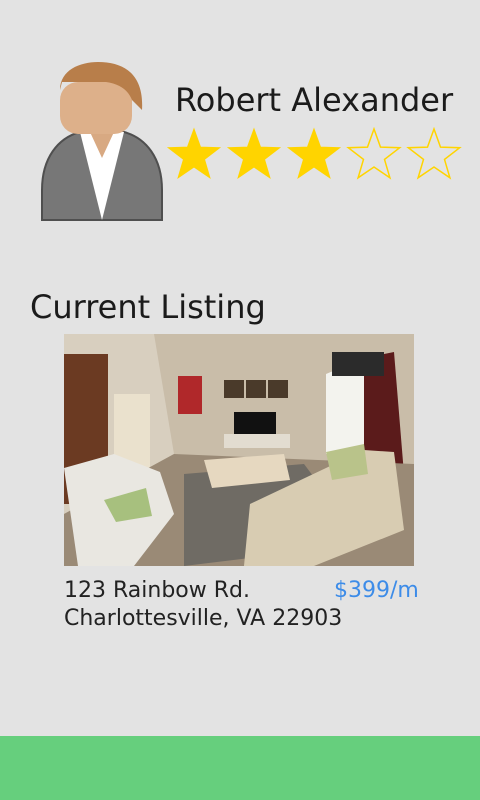 This screenshot has width=480, height=800. I want to click on star-rating, so click(316, 155).